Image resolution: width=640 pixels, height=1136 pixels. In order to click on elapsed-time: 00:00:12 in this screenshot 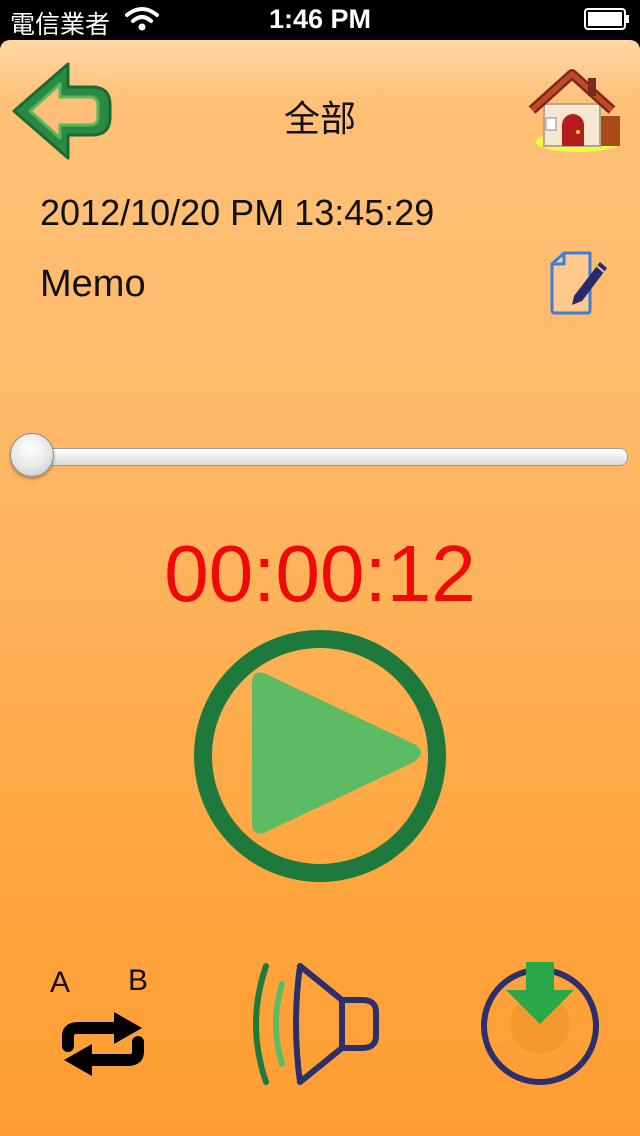, I will do `click(320, 573)`.